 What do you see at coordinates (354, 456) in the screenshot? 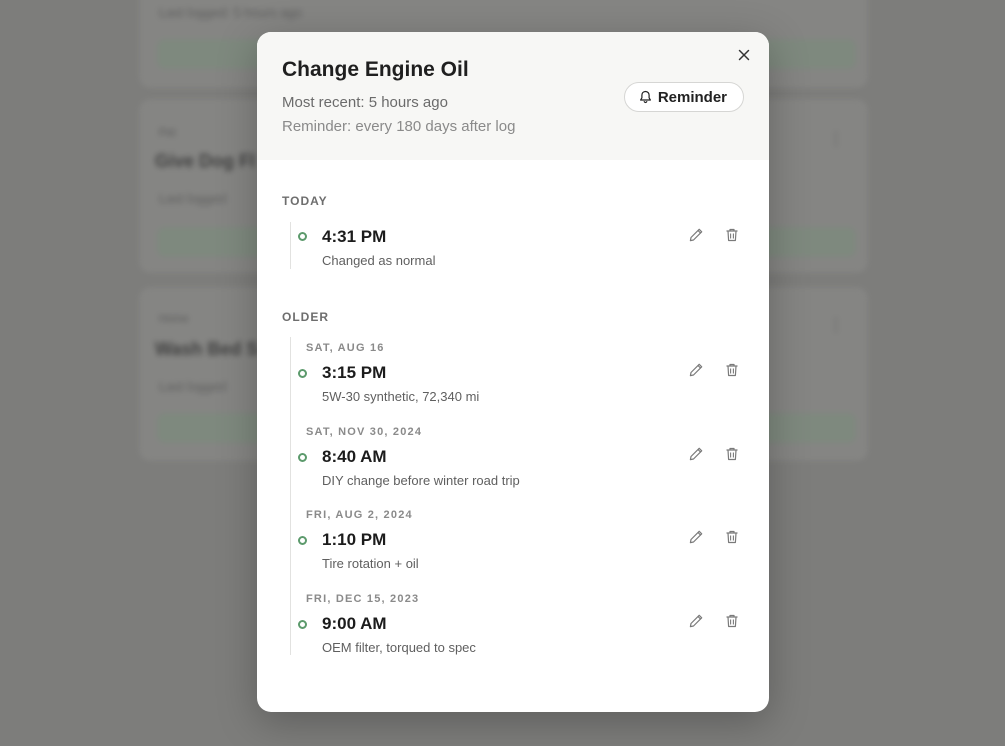
I see `entry-time: 8:40 AM` at bounding box center [354, 456].